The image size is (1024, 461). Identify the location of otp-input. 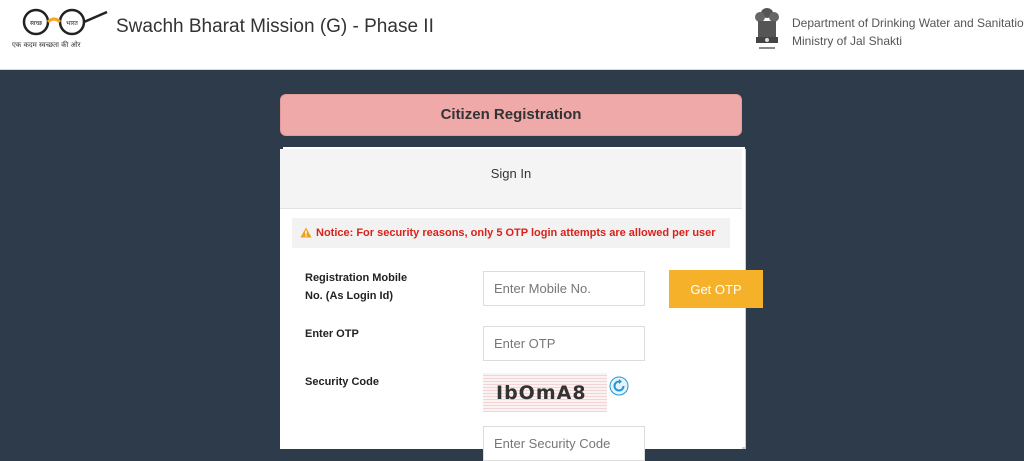
(564, 343).